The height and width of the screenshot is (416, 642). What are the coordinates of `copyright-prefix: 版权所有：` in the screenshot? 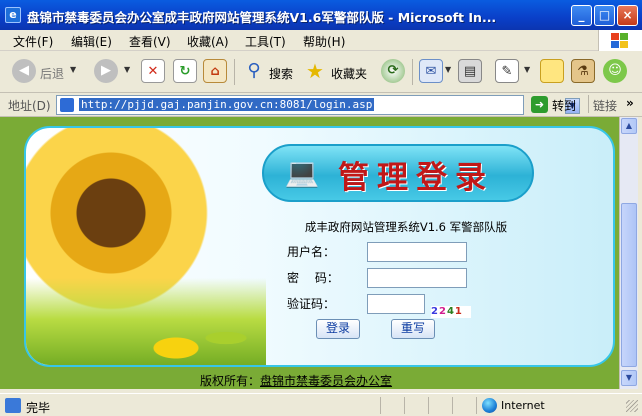 It's located at (230, 381).